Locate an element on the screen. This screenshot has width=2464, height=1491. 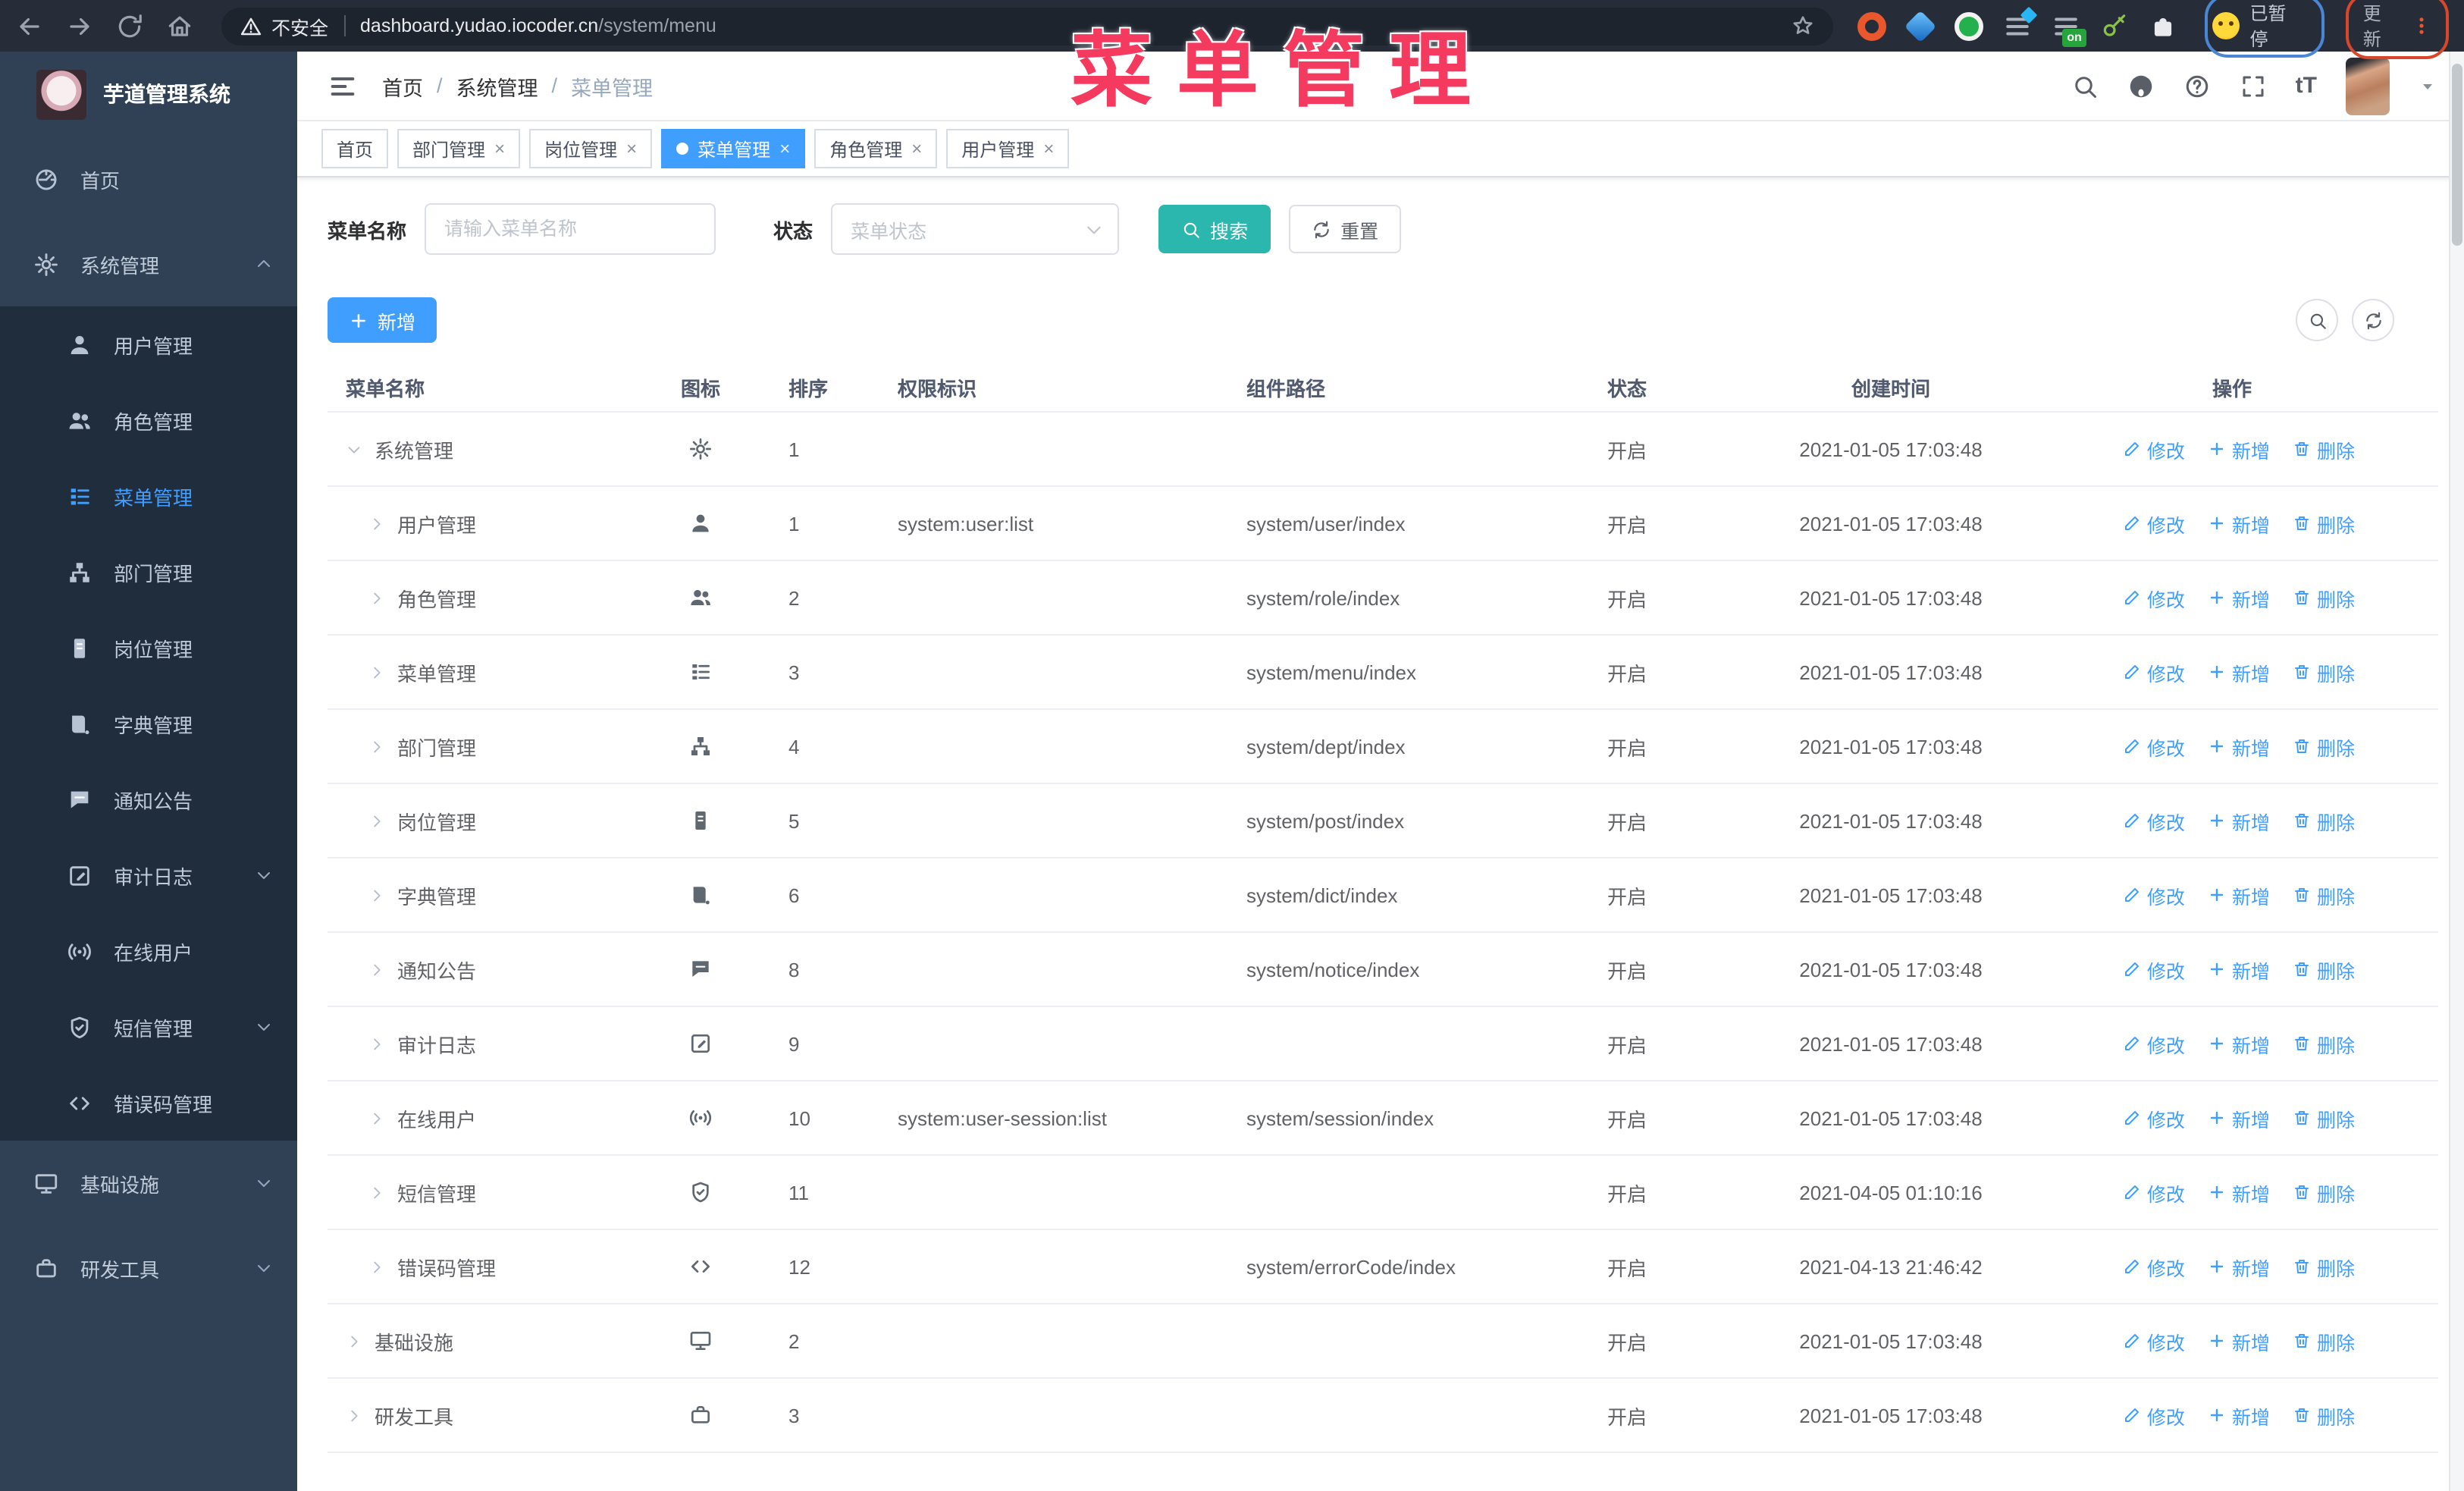
search-button: 搜索 is located at coordinates (1215, 229).